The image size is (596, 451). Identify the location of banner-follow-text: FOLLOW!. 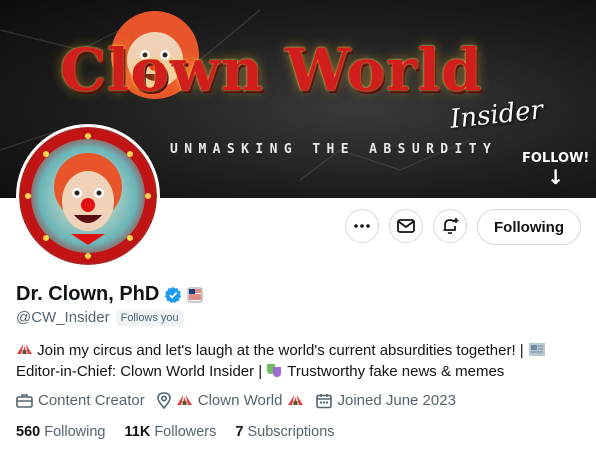
(556, 158).